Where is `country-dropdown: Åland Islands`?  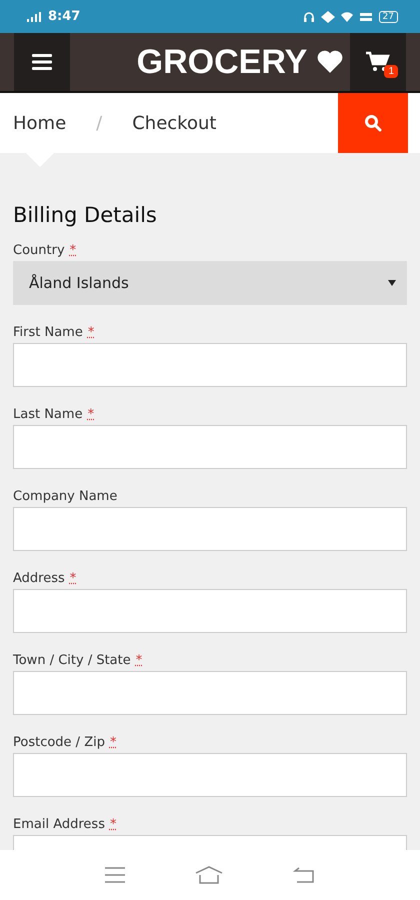 country-dropdown: Åland Islands is located at coordinates (210, 283).